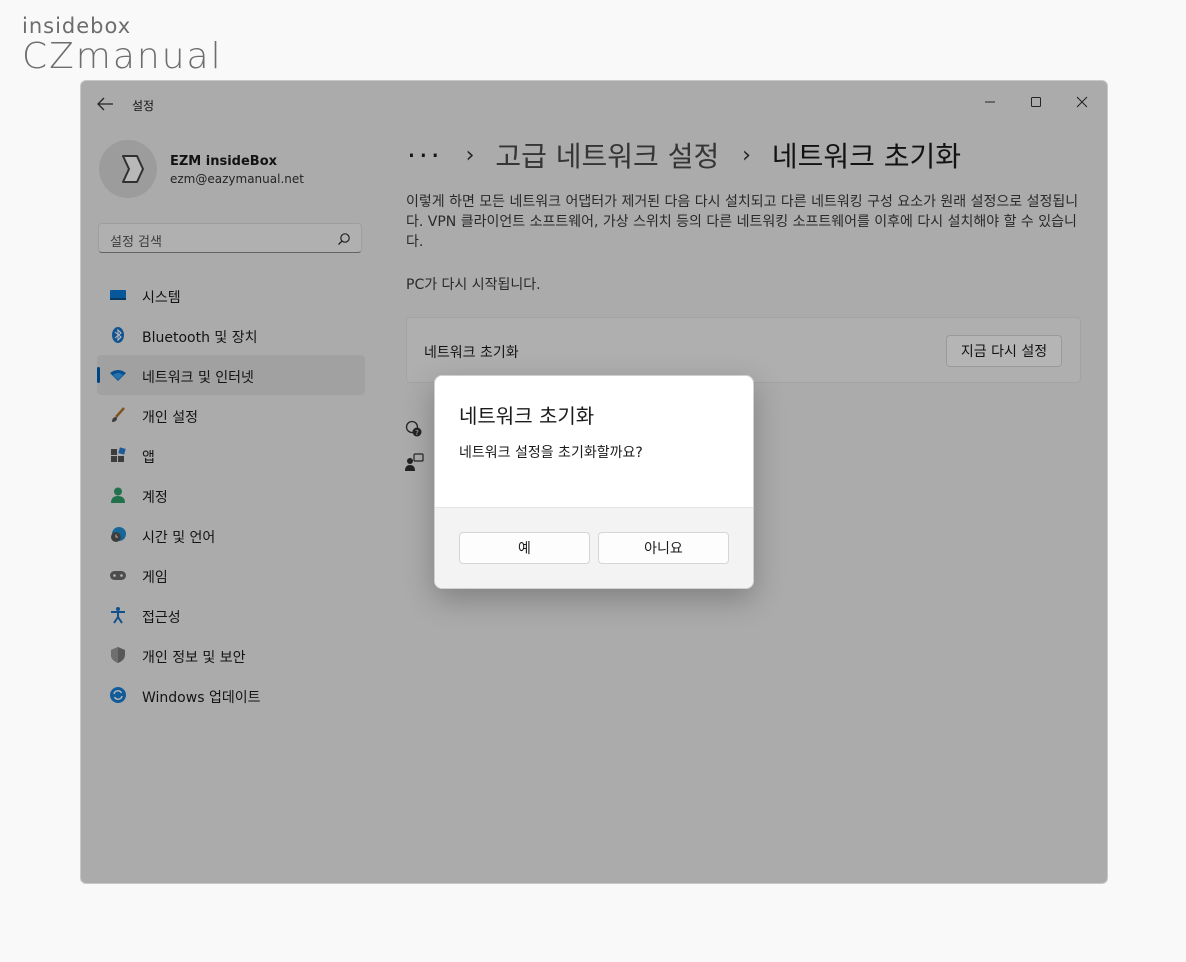  Describe the element at coordinates (594, 482) in the screenshot. I see `reset-confirm-dialog: 네트워크 초기화 네트워크 설정을 초기화할까요? 예 아니요` at that location.